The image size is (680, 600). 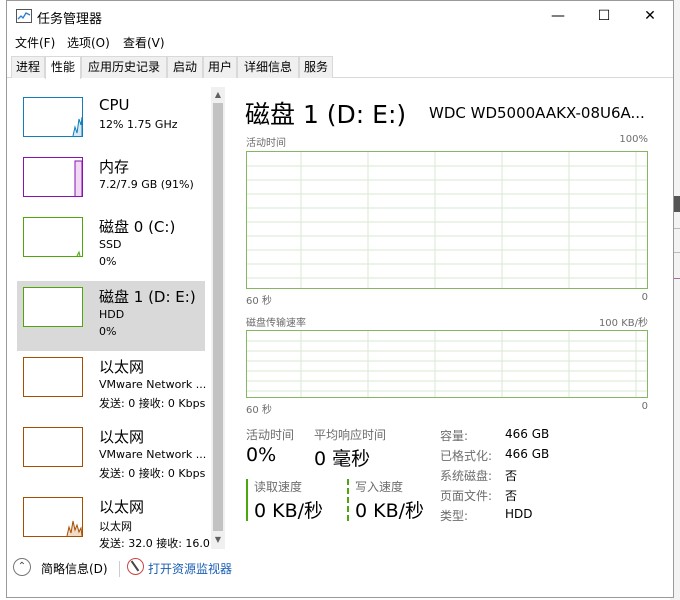 I want to click on tab-details: 详细信息, so click(x=268, y=67).